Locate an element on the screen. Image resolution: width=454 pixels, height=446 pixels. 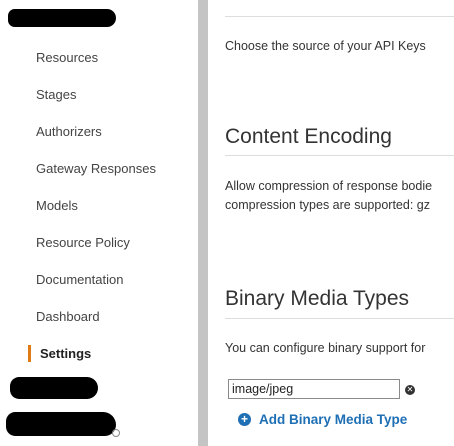
sidebar-item-expand-icon is located at coordinates (116, 433).